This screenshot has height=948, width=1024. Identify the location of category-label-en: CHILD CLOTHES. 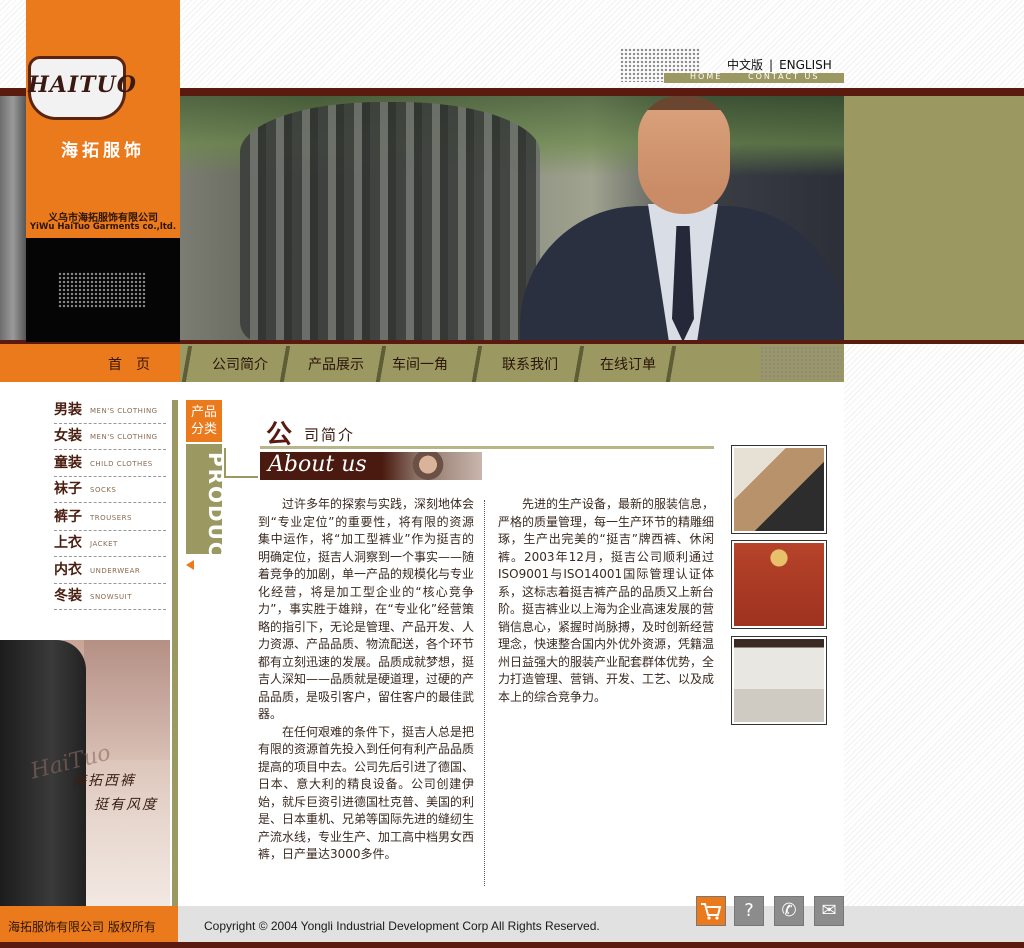
(121, 464).